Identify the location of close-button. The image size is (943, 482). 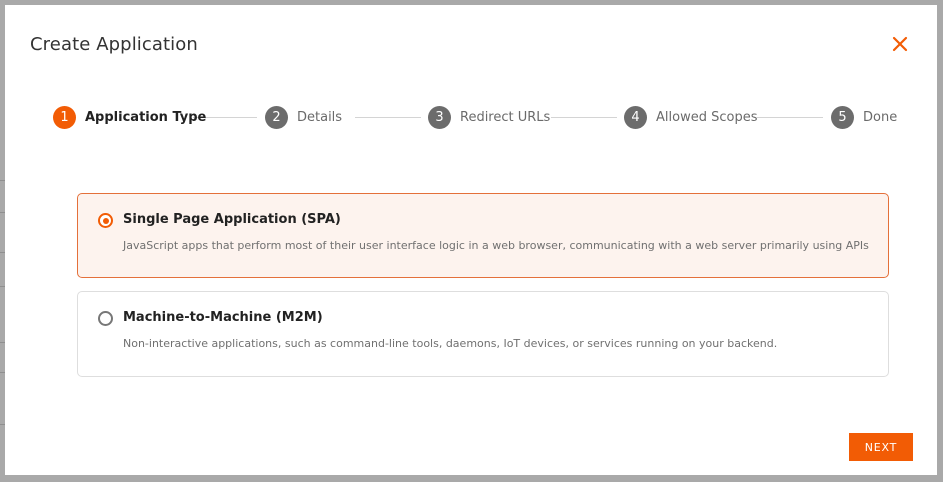
(900, 44).